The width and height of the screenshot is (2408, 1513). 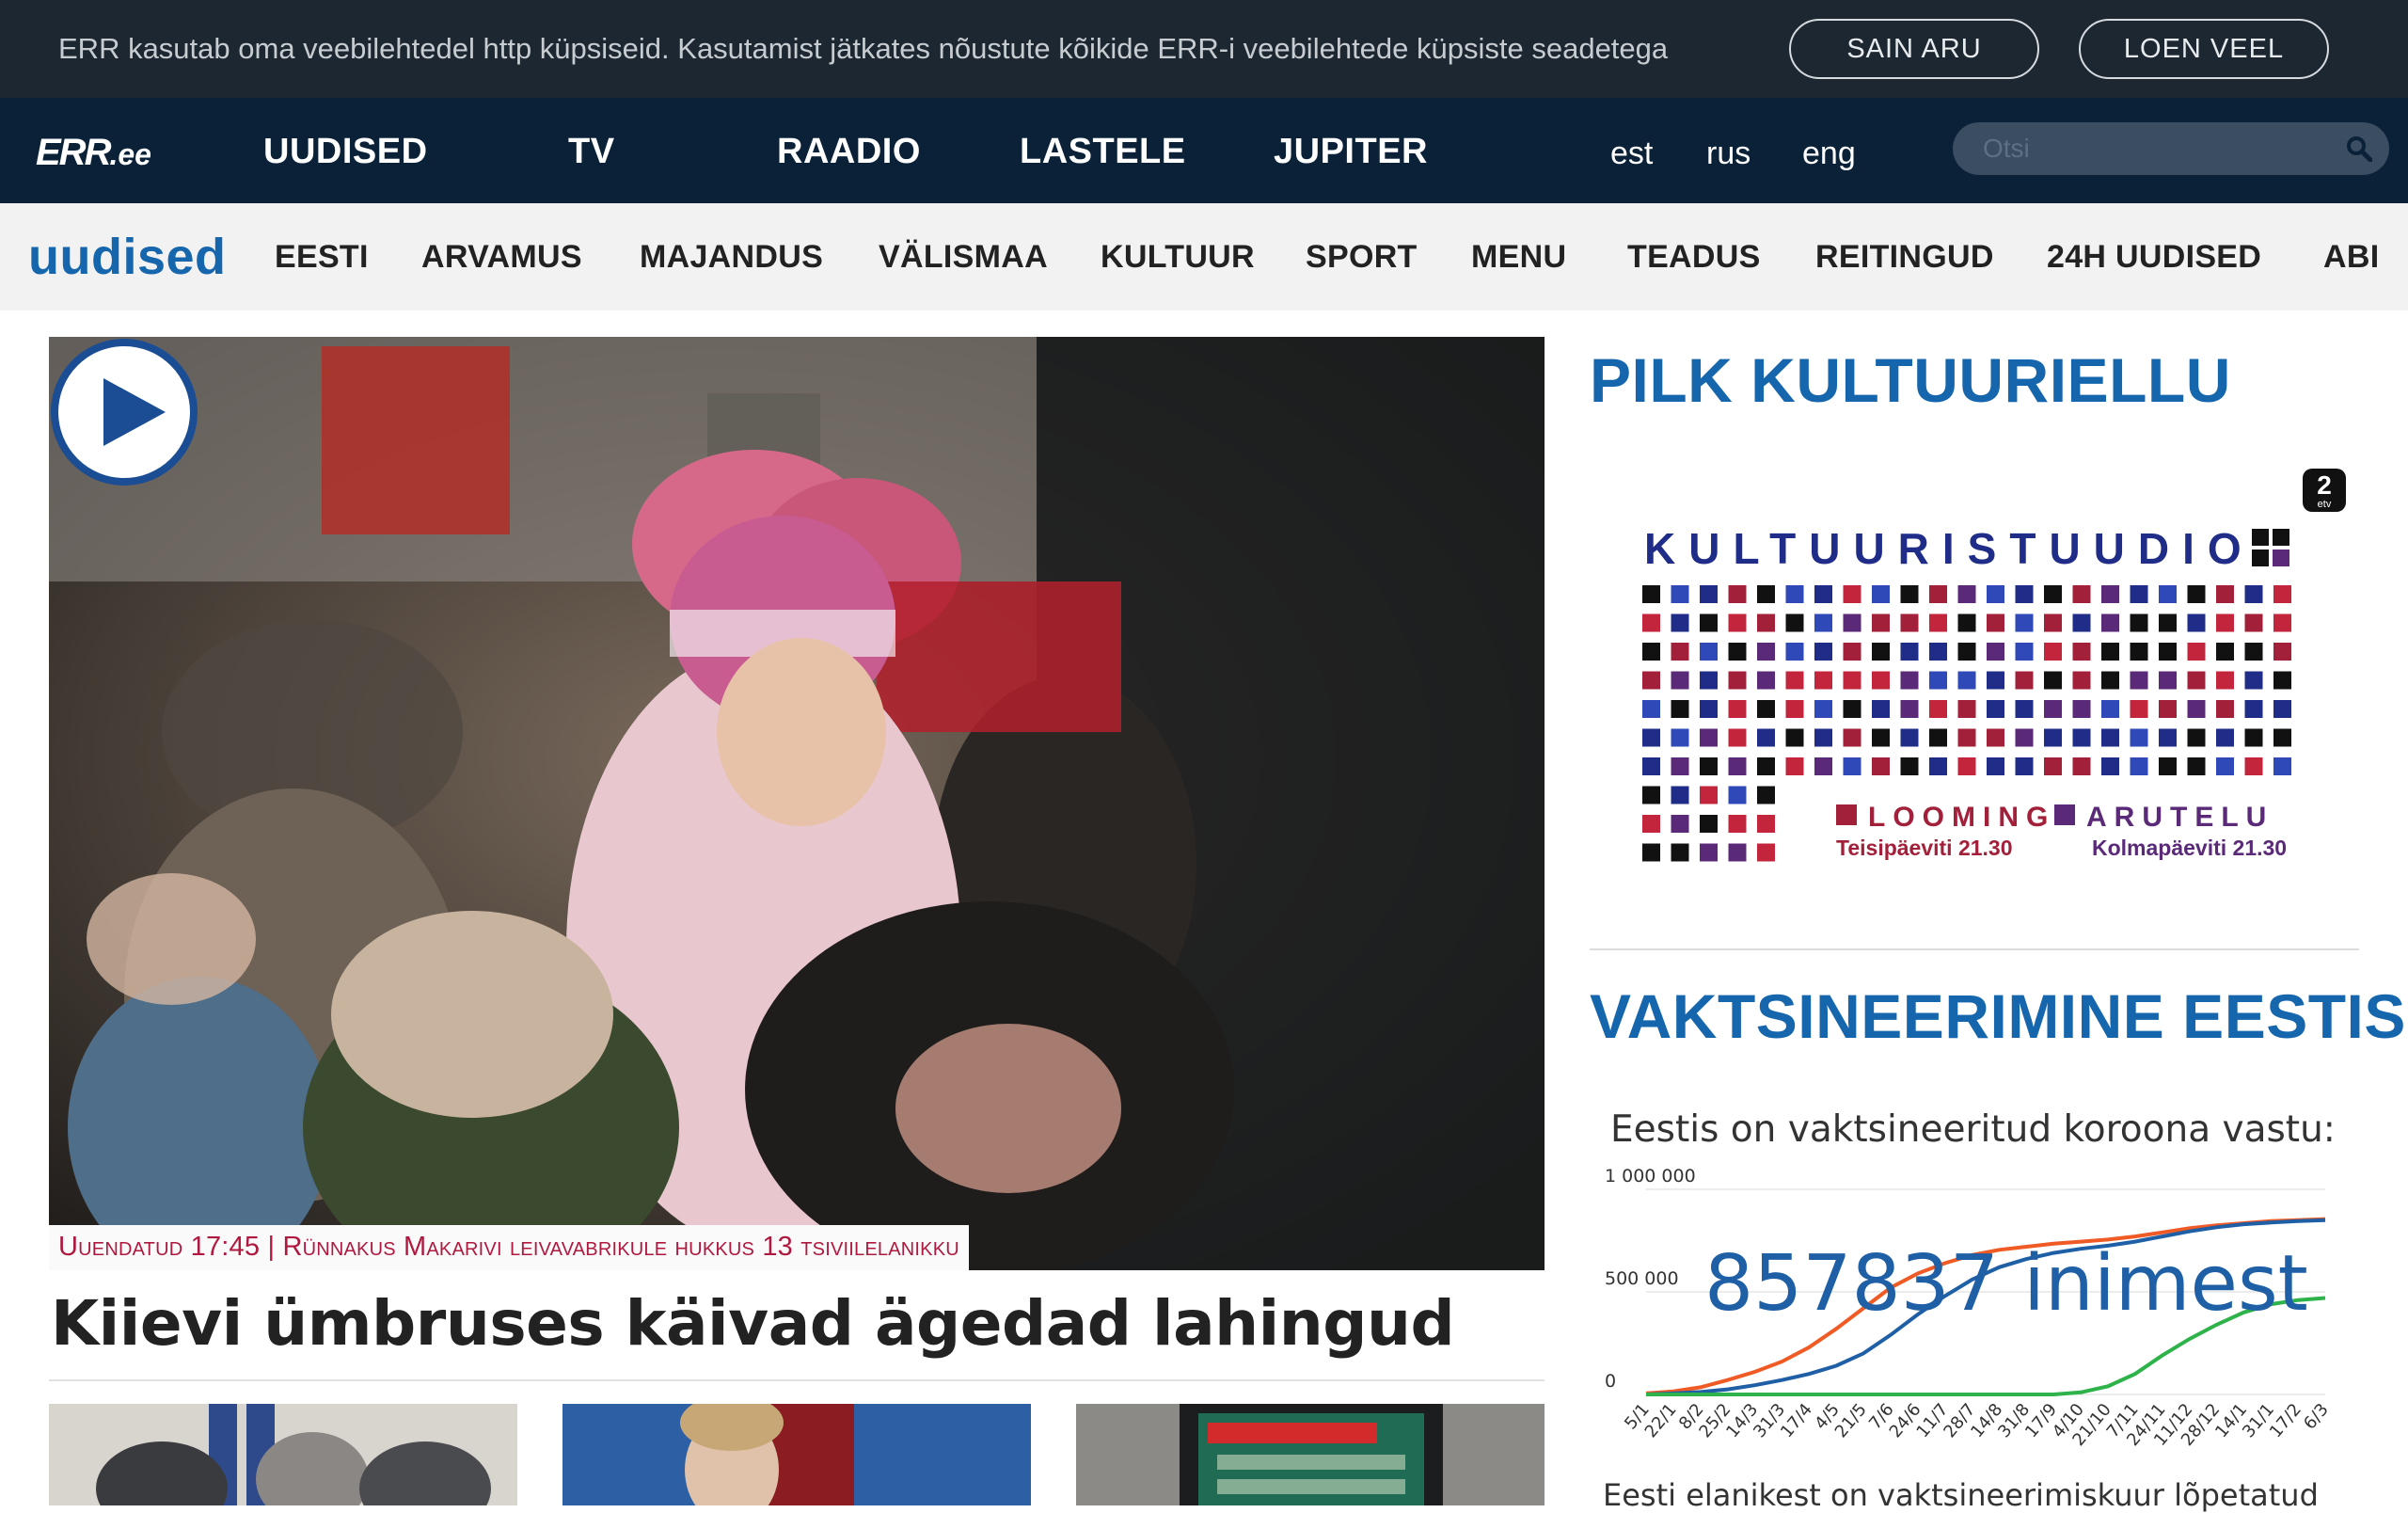 What do you see at coordinates (1351, 152) in the screenshot?
I see `nav-item-jupiter: JUPITER` at bounding box center [1351, 152].